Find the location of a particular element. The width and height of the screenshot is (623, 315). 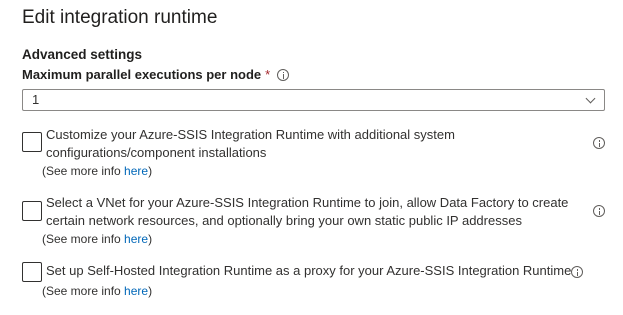

page-title: Edit integration runtime is located at coordinates (120, 17).